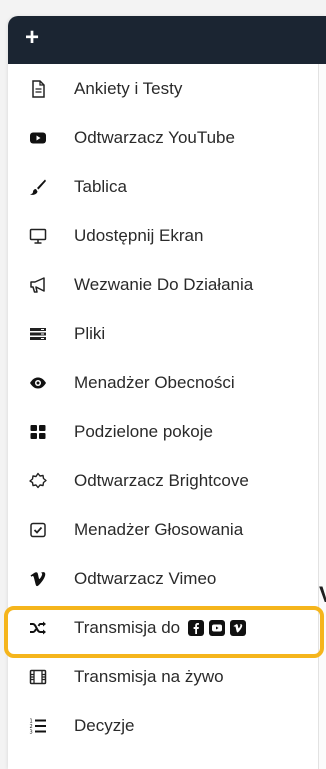 This screenshot has width=326, height=769. I want to click on top-bar: +, so click(167, 40).